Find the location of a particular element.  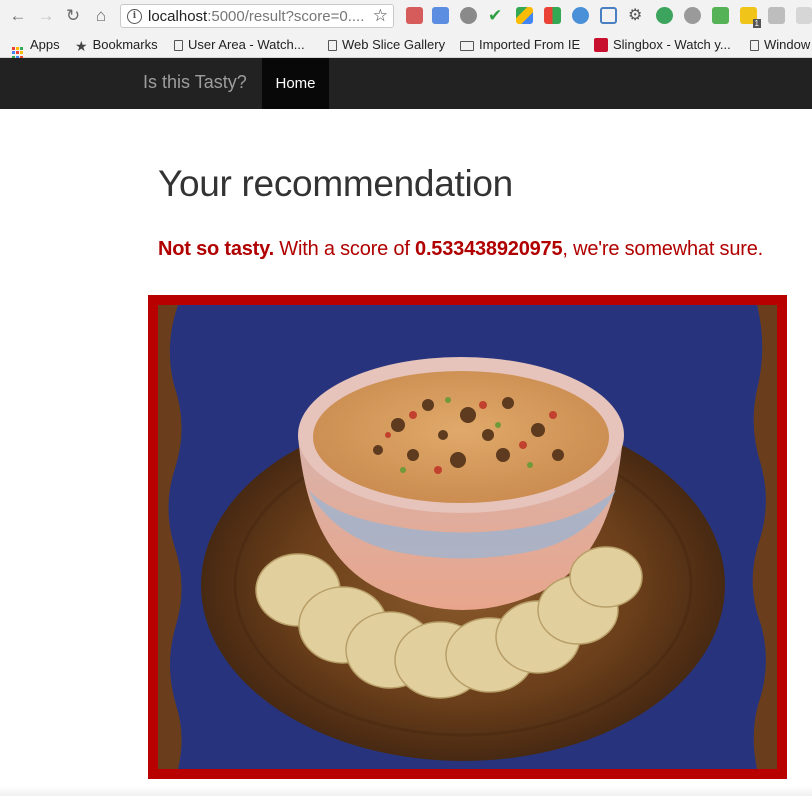

forward-arrow-icon: → is located at coordinates (46, 16).